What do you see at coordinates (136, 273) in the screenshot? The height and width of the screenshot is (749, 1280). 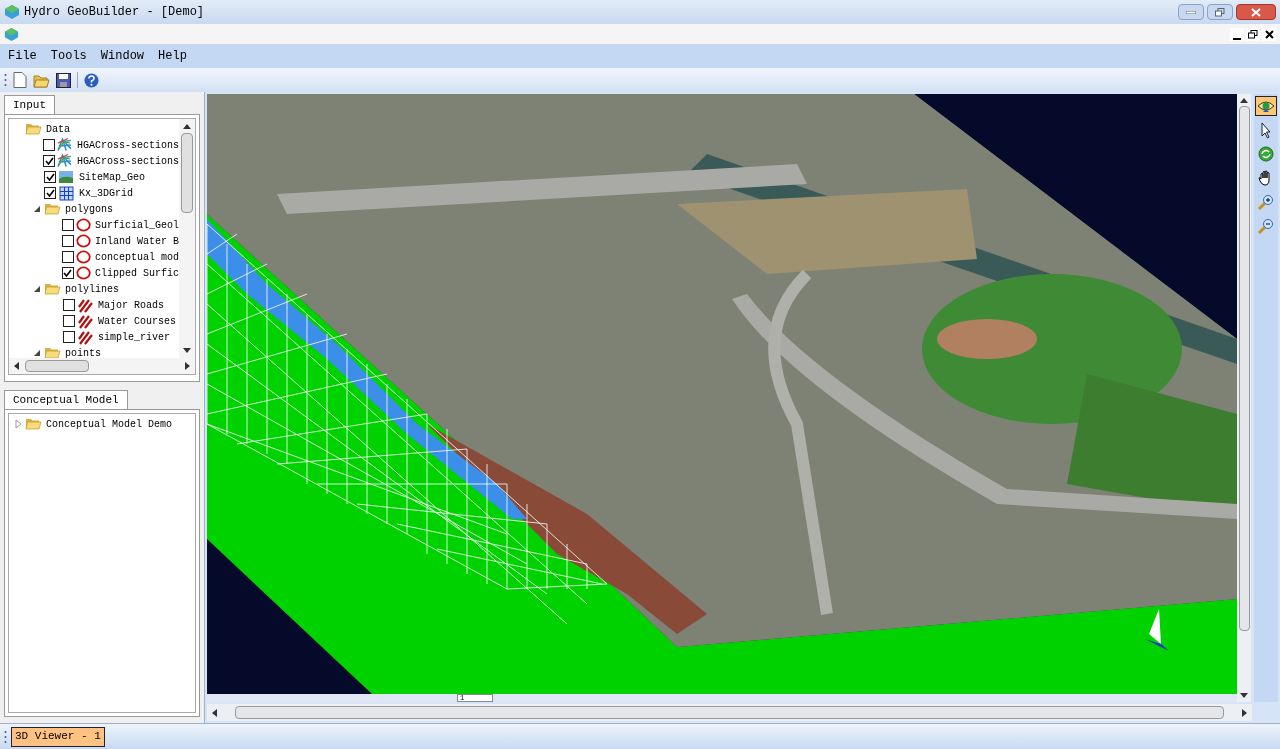 I see `tree-item: Clipped Surfic` at bounding box center [136, 273].